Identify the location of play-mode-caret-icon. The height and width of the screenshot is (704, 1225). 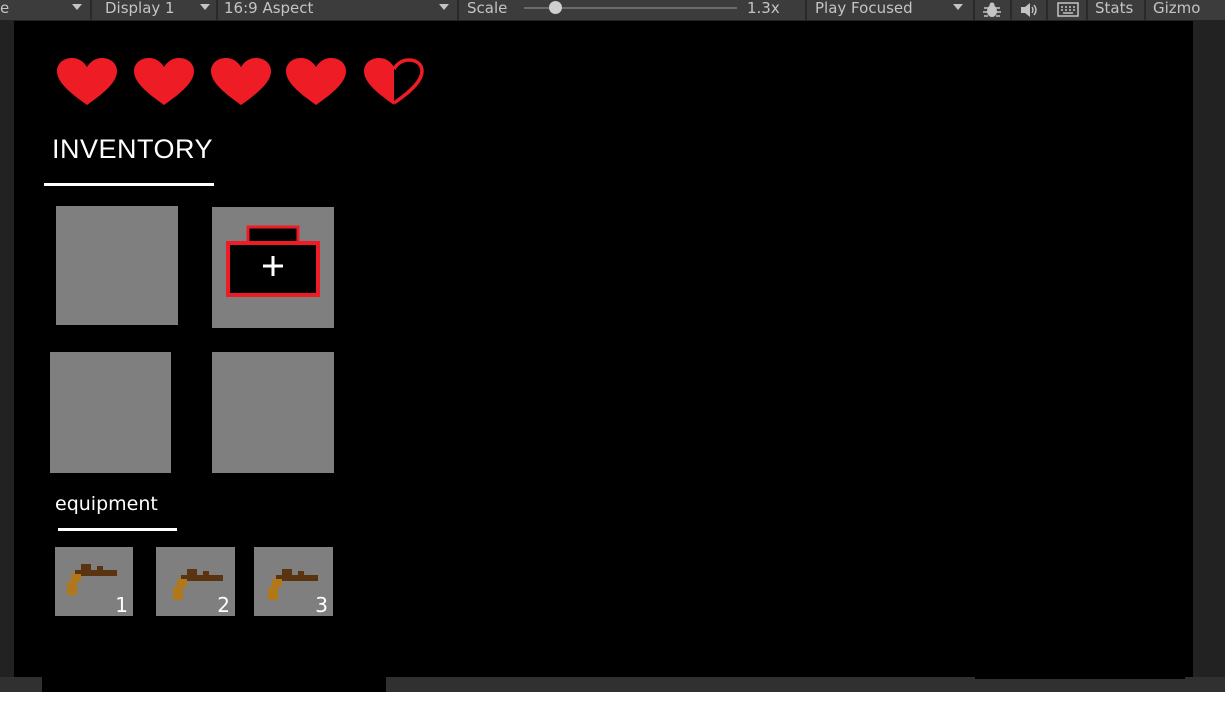
(958, 7).